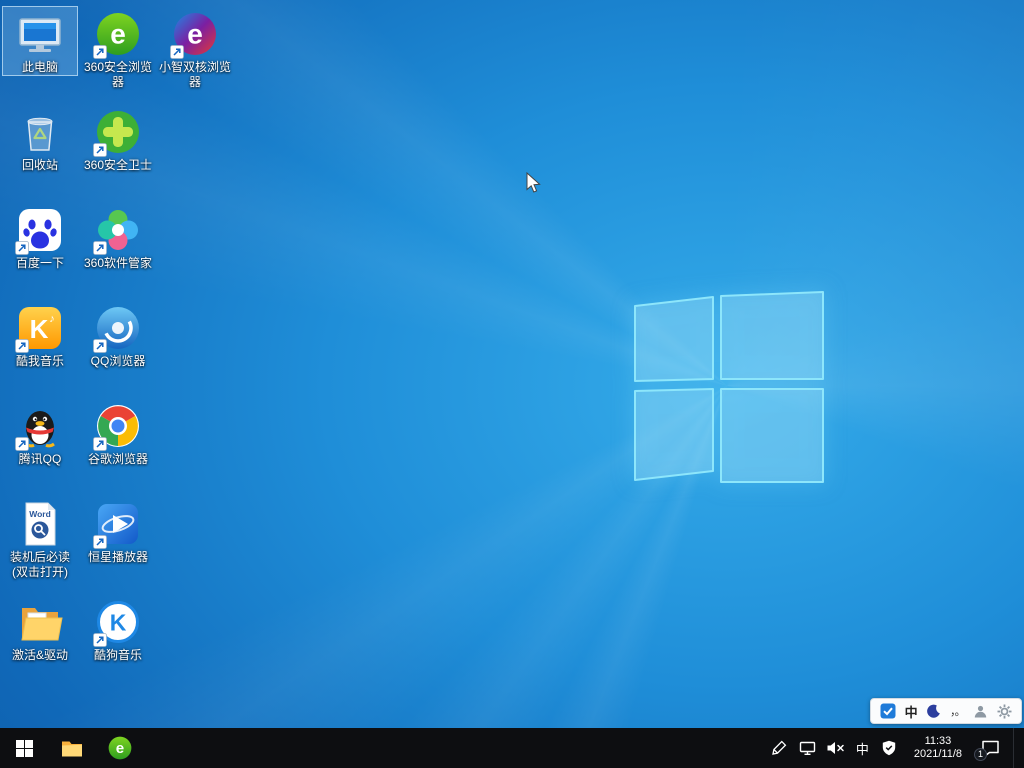  What do you see at coordinates (39, 426) in the screenshot?
I see `tencent-qq-icon` at bounding box center [39, 426].